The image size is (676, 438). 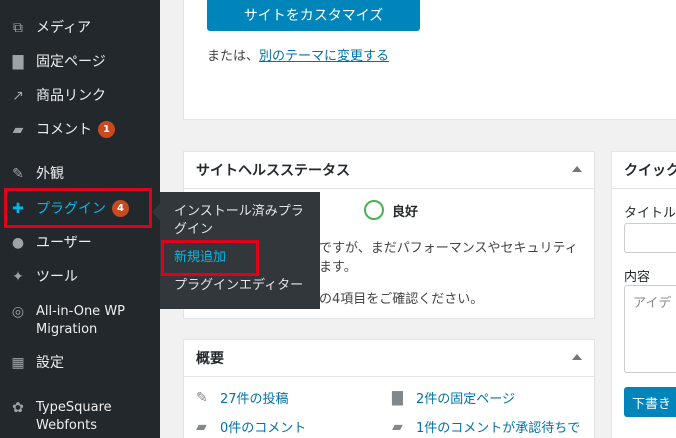 What do you see at coordinates (637, 277) in the screenshot?
I see `content-label: 内容` at bounding box center [637, 277].